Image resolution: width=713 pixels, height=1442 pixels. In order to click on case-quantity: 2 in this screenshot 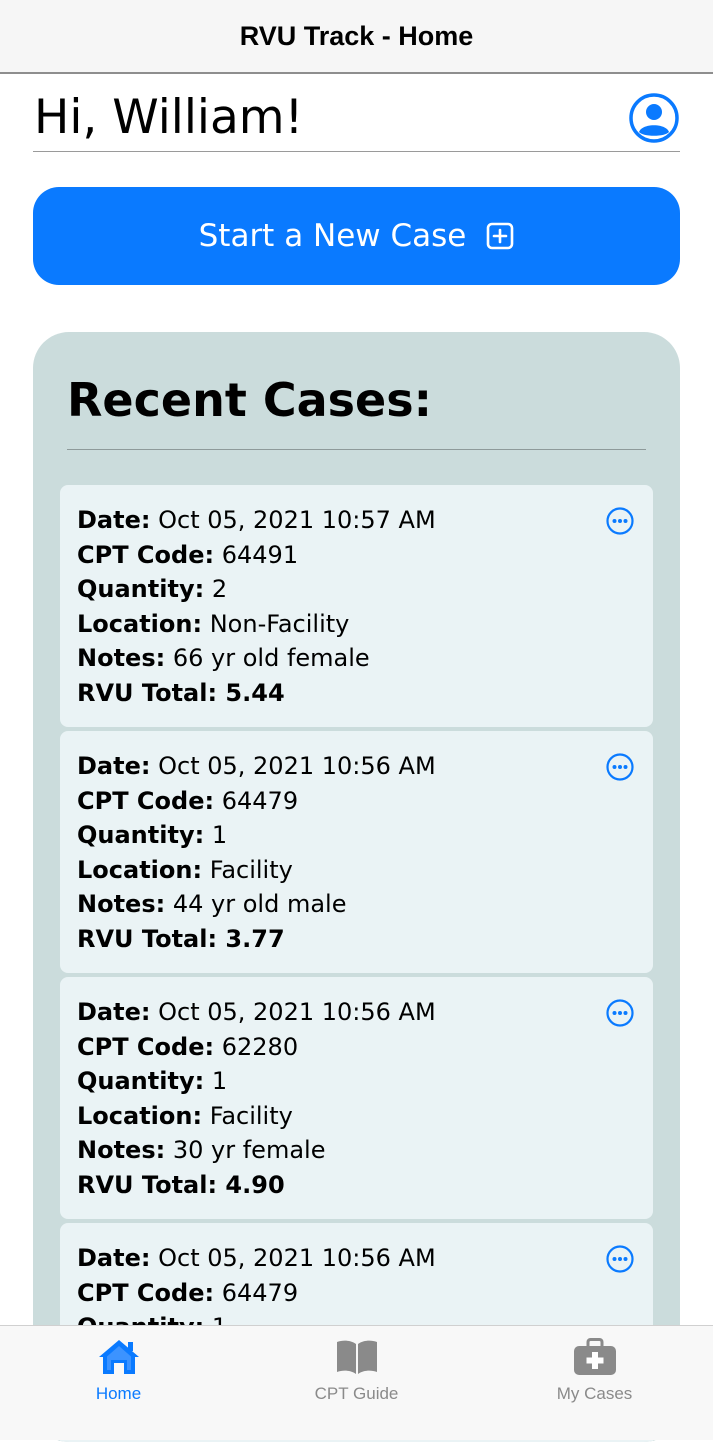, I will do `click(219, 589)`.